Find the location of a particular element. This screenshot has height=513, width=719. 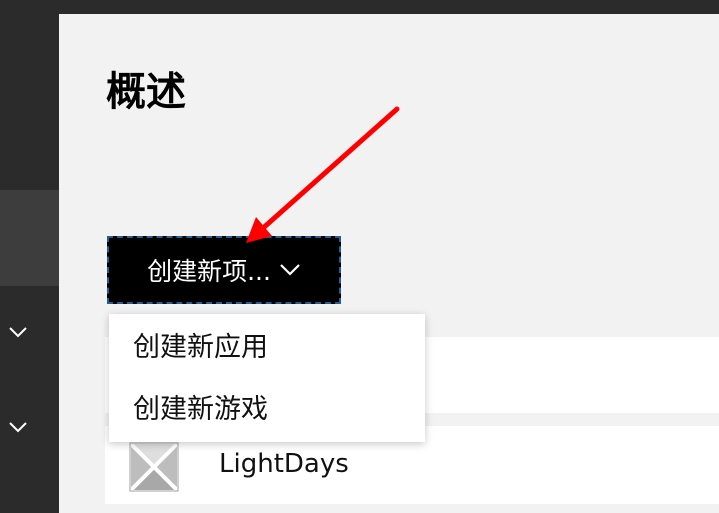

window-top-strip is located at coordinates (359, 7).